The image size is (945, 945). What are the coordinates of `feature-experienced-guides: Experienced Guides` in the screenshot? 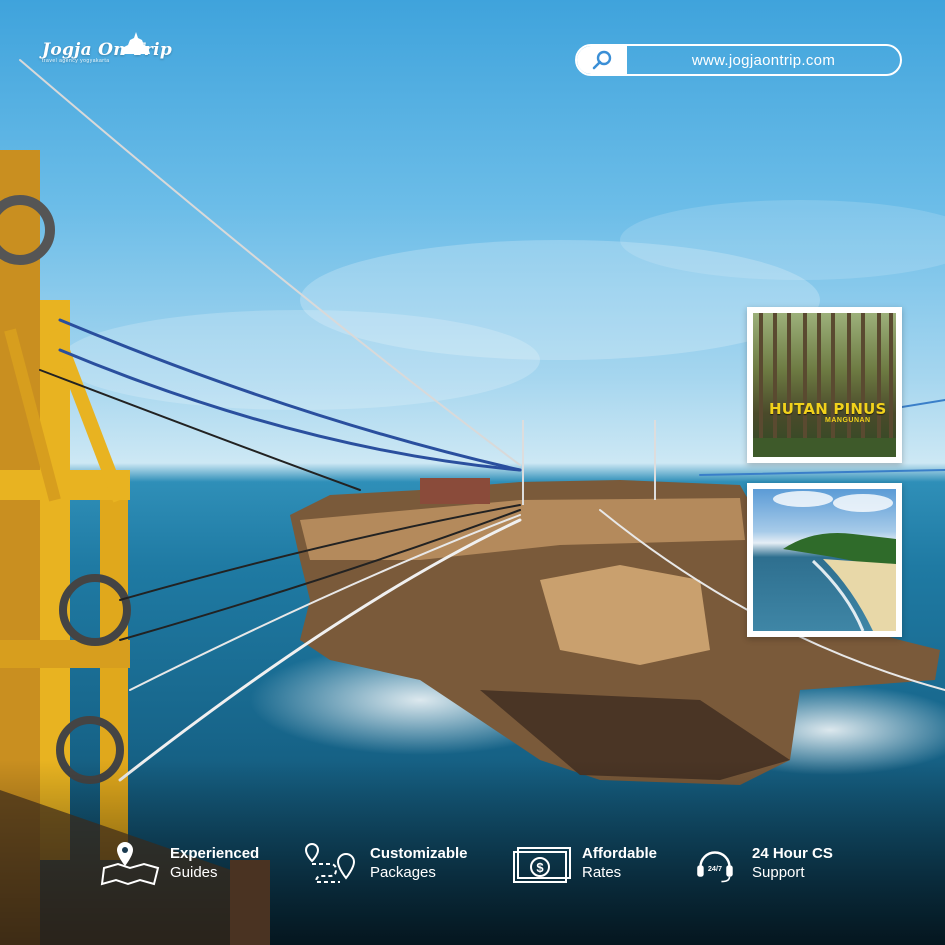 It's located at (179, 863).